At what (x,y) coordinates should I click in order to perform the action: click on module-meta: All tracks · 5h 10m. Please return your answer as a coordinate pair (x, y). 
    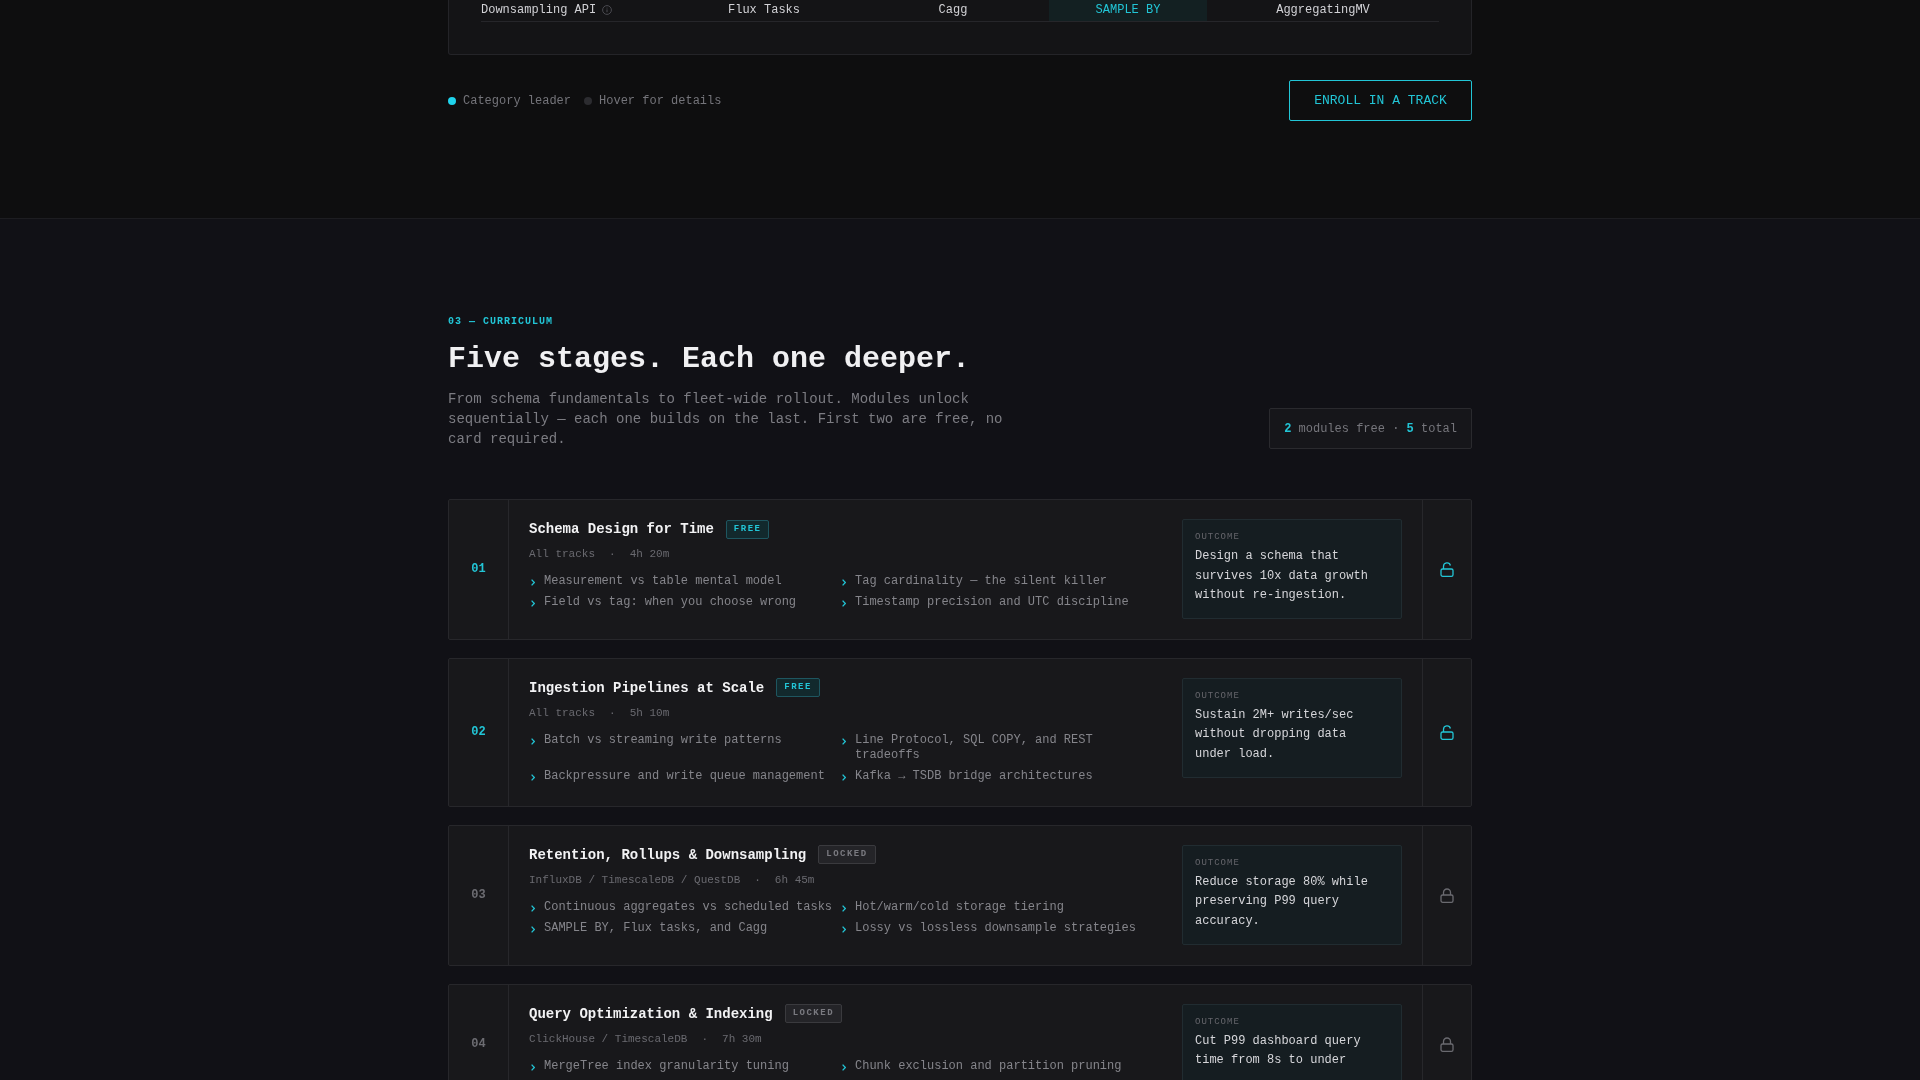
    Looking at the image, I should click on (599, 712).